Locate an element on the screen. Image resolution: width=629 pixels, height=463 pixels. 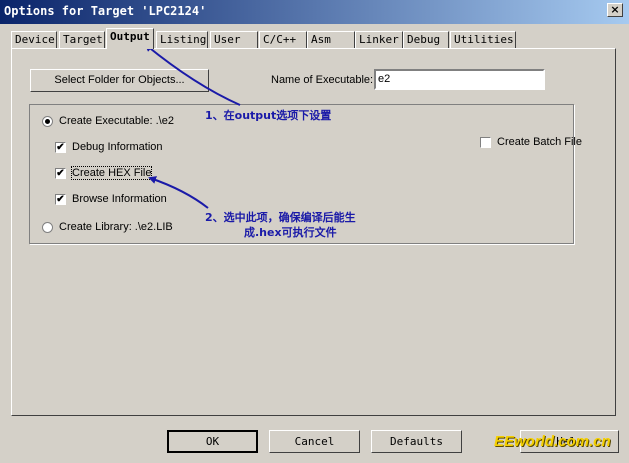
defaults-button: Defaults is located at coordinates (416, 441).